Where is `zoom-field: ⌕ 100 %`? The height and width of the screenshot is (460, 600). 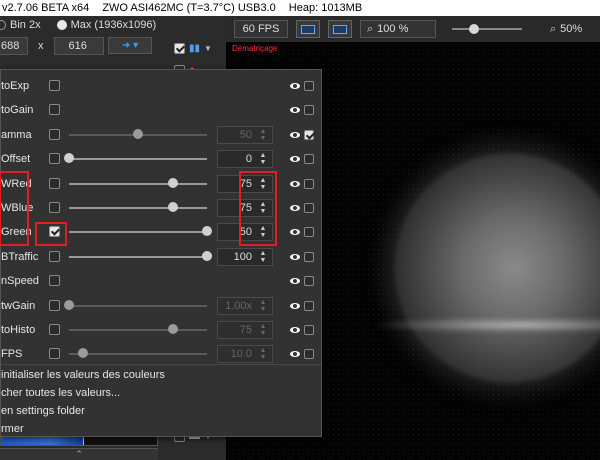 zoom-field: ⌕ 100 % is located at coordinates (398, 29).